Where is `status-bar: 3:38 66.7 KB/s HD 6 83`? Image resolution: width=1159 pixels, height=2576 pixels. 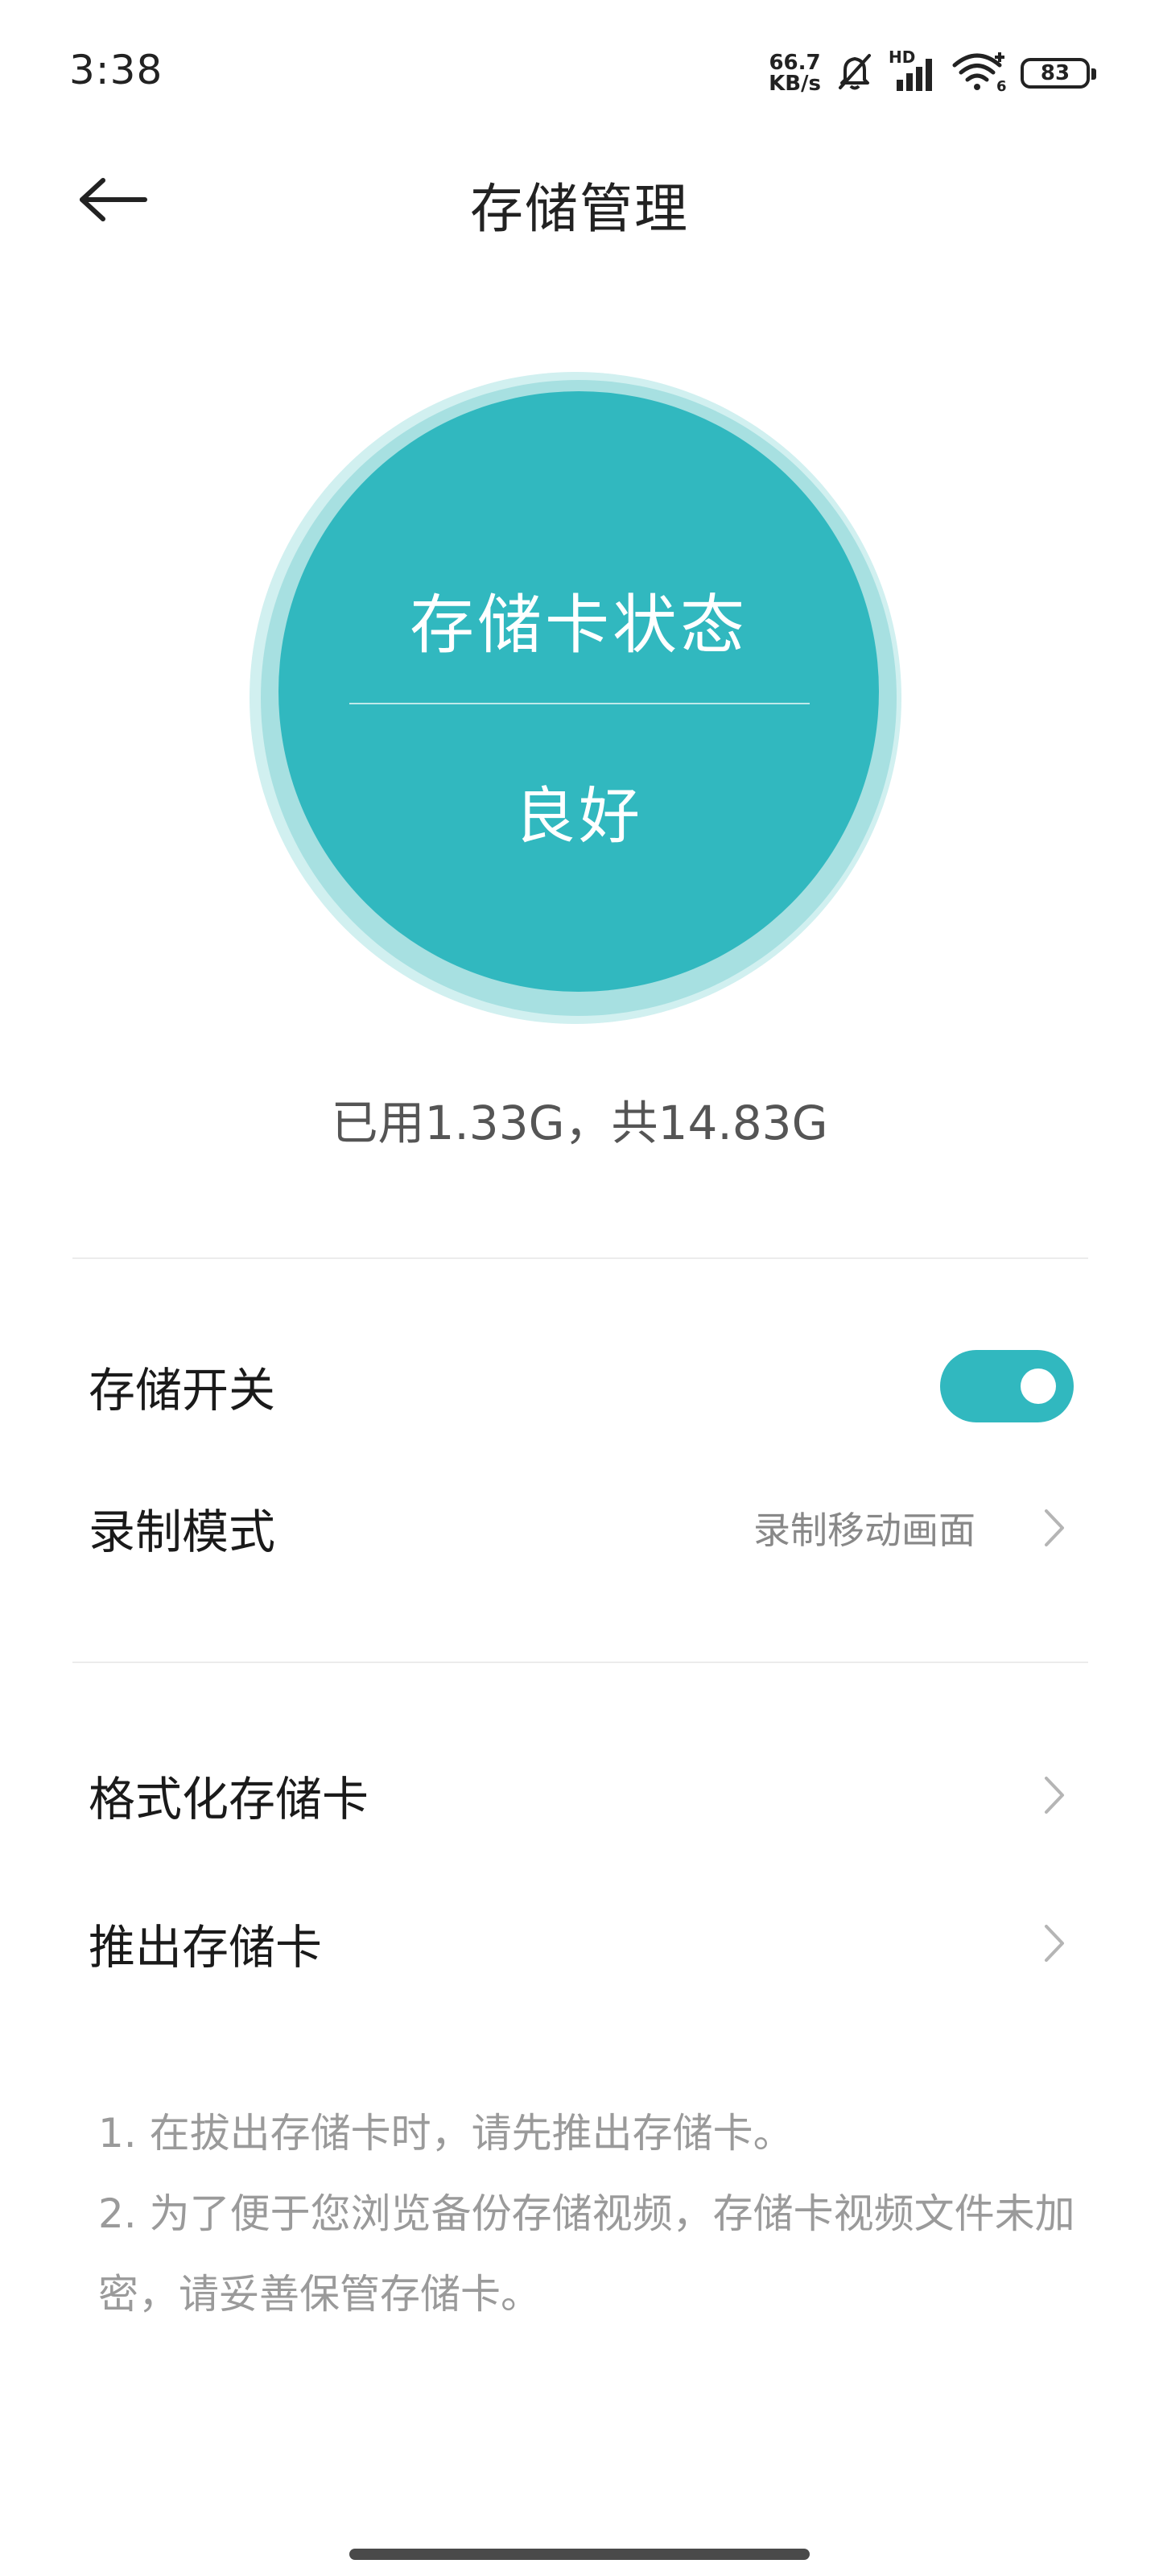 status-bar: 3:38 66.7 KB/s HD 6 83 is located at coordinates (579, 72).